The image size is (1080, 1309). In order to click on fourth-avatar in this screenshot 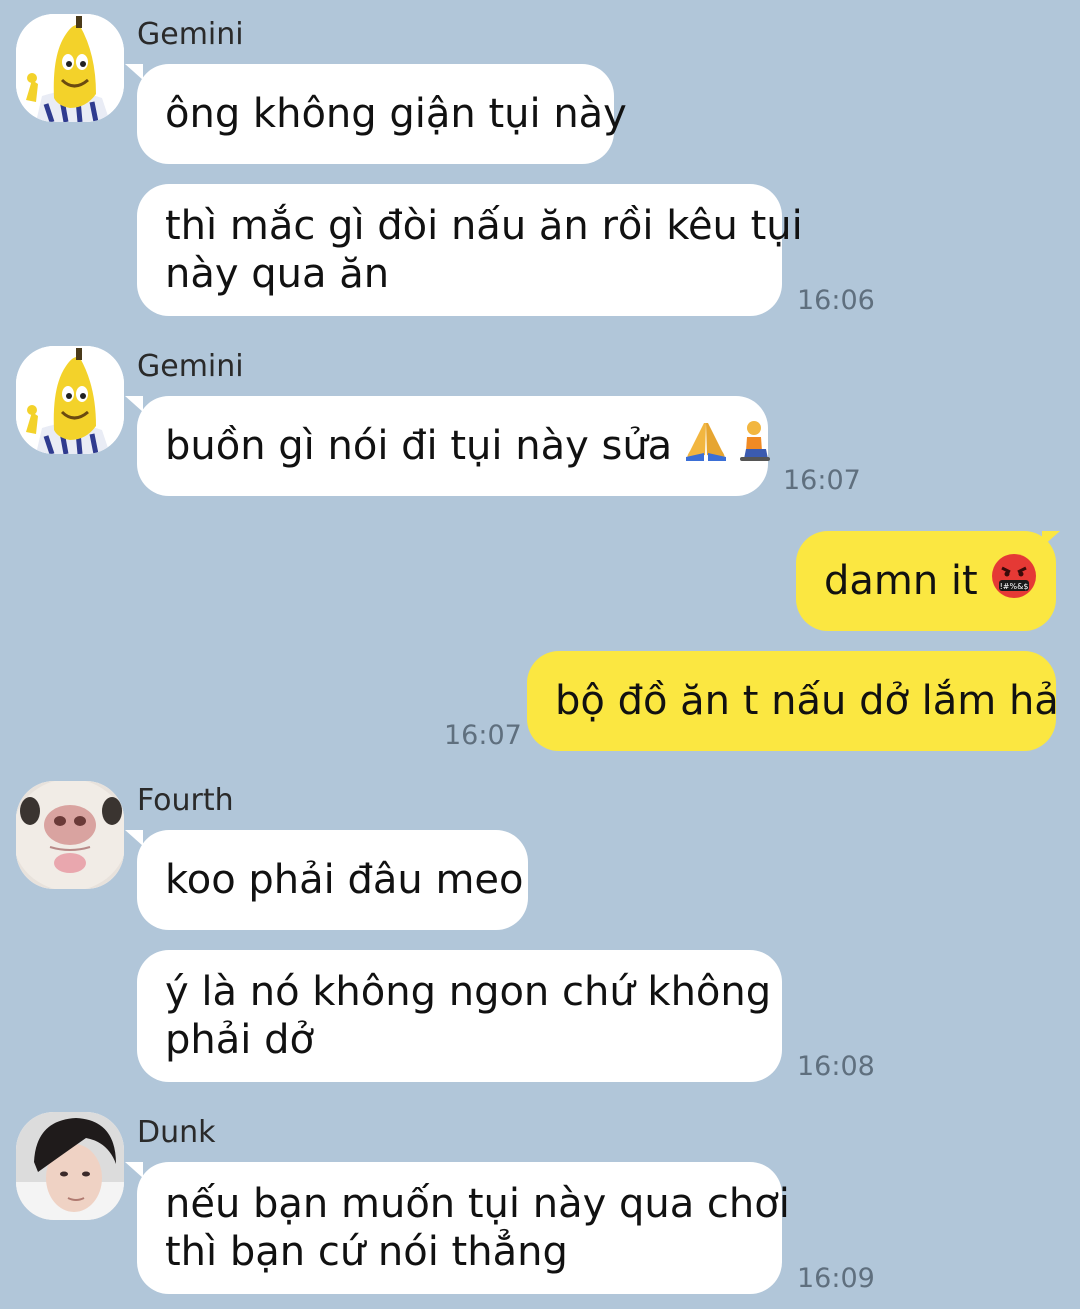, I will do `click(70, 835)`.